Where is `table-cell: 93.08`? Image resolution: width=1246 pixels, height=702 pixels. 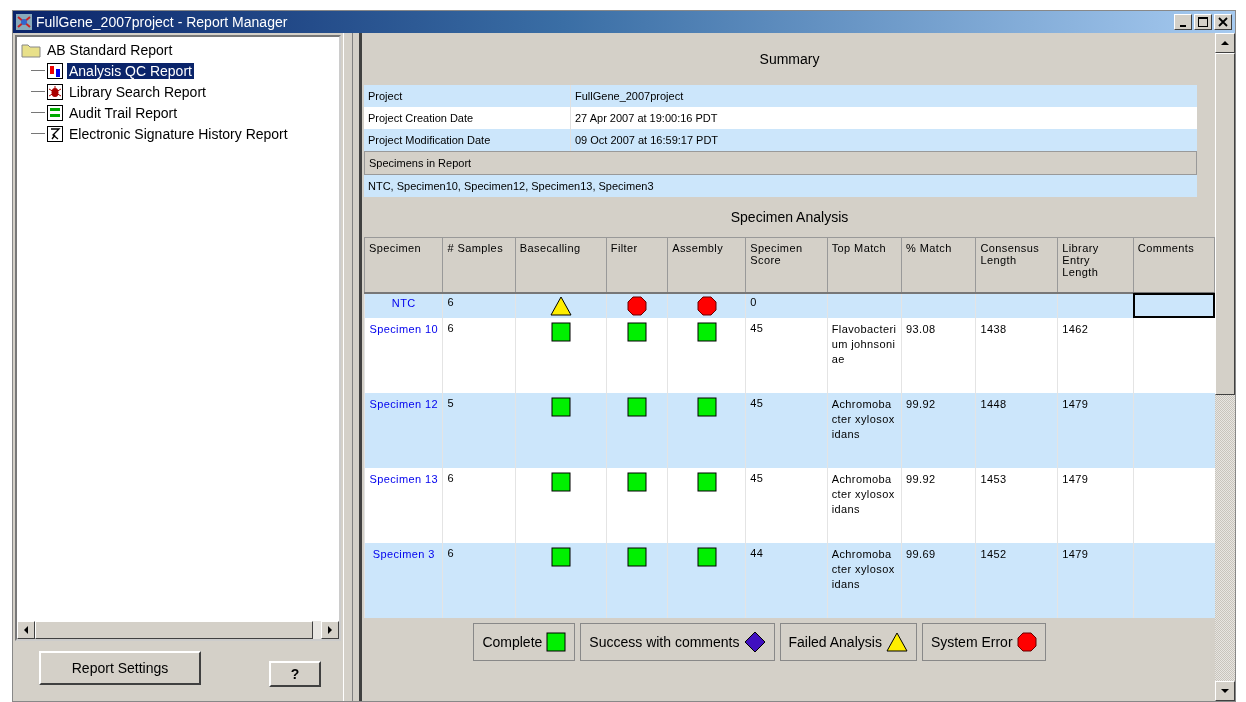
table-cell: 93.08 is located at coordinates (921, 329).